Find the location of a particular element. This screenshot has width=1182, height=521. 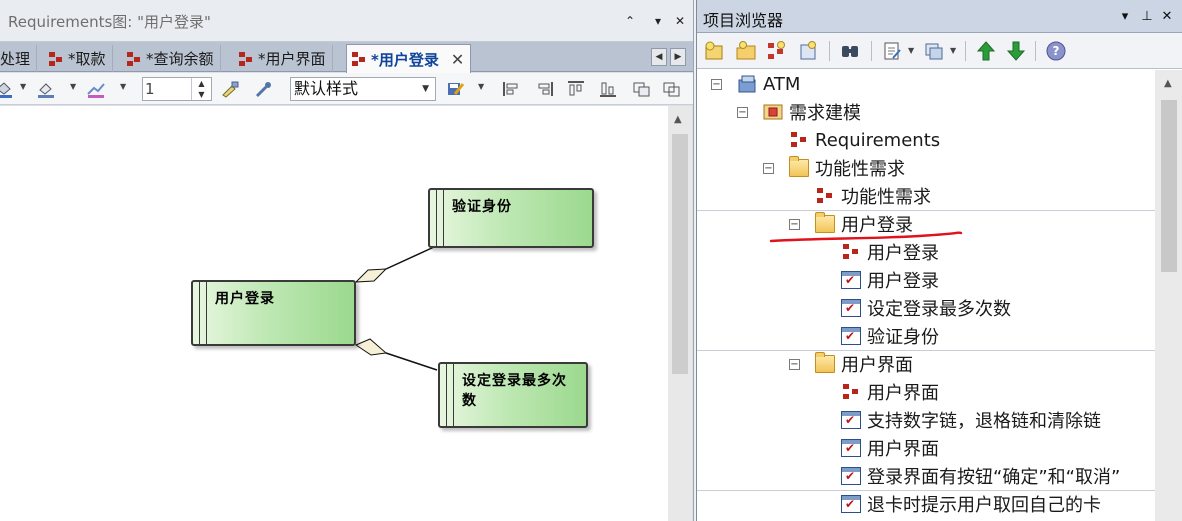

format-painter-icon is located at coordinates (230, 89).